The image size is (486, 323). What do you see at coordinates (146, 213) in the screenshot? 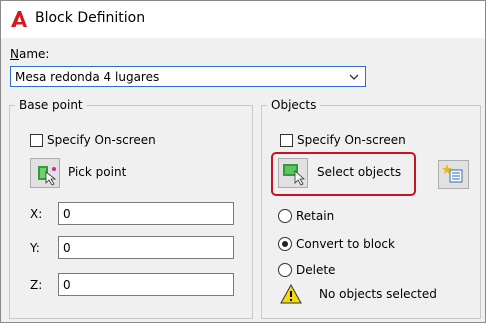
I see `x-coordinate-input: 0` at bounding box center [146, 213].